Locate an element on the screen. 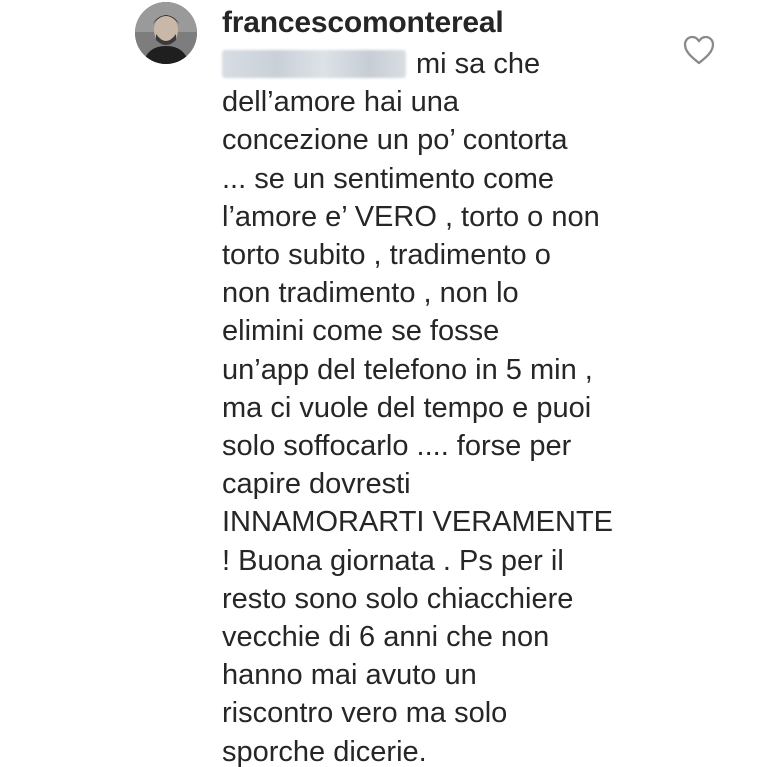 Image resolution: width=767 pixels, height=767 pixels. comment-line: ma ci vuole del tempo e puoi is located at coordinates (407, 407).